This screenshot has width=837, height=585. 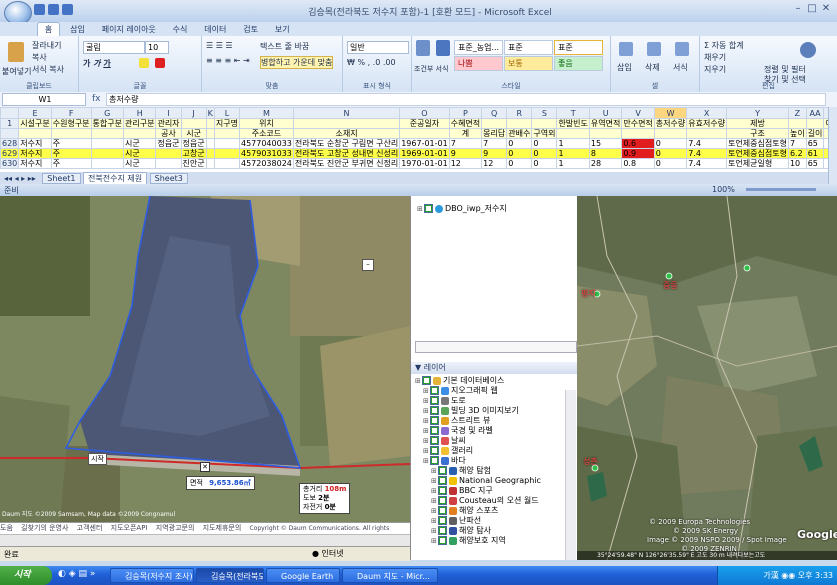 What do you see at coordinates (44, 99) in the screenshot?
I see `name-box: W1` at bounding box center [44, 99].